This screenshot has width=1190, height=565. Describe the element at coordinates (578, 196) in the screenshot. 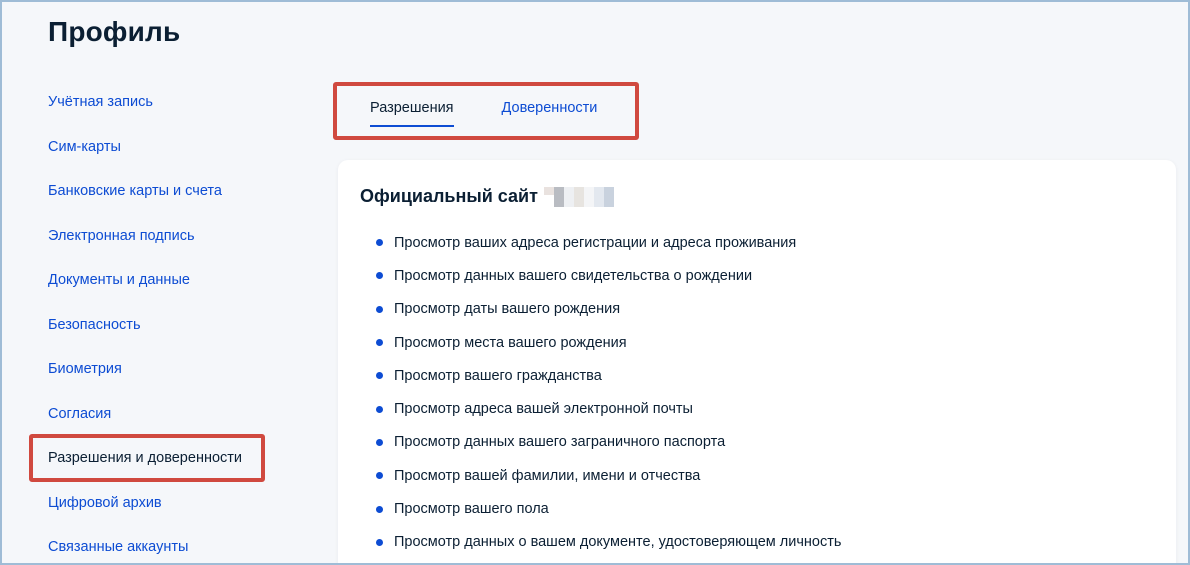

I see `redacted-site-name` at that location.